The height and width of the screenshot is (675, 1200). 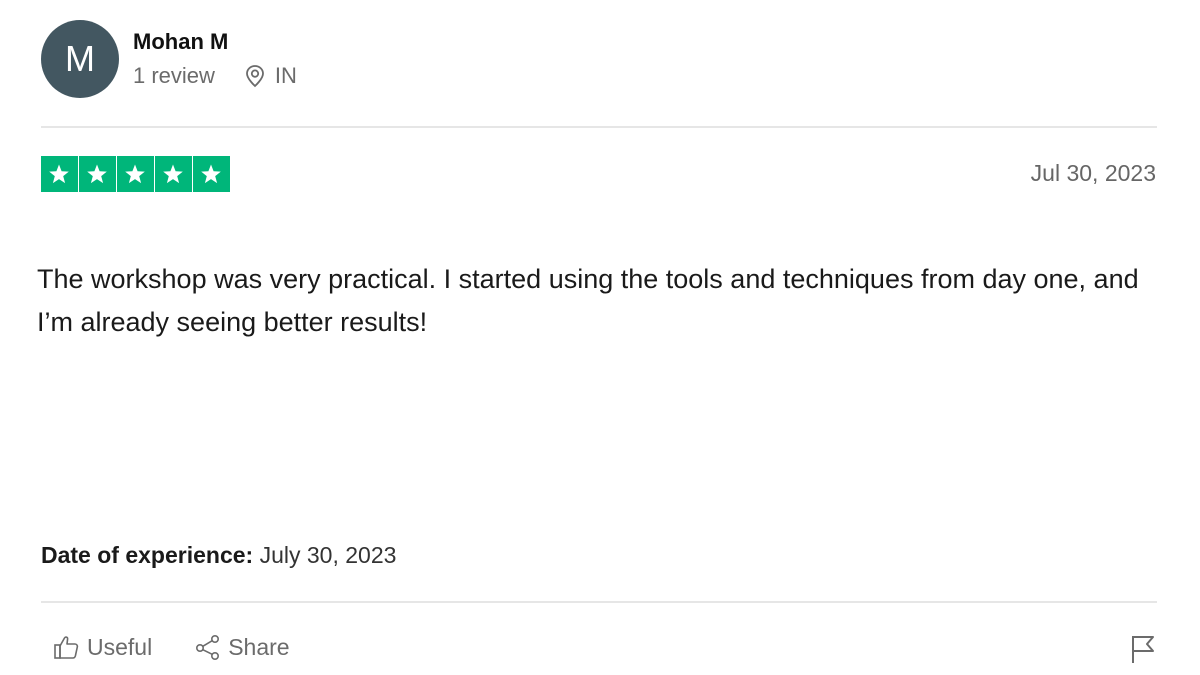 I want to click on share-label: Share, so click(x=259, y=646).